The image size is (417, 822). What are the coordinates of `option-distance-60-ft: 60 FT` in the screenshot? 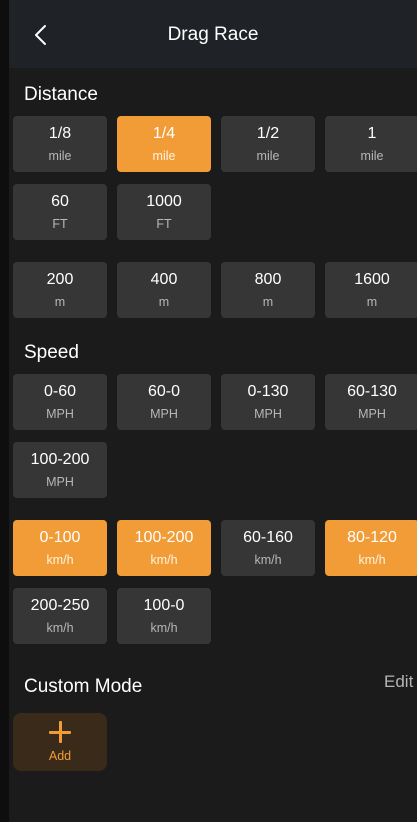 It's located at (60, 212).